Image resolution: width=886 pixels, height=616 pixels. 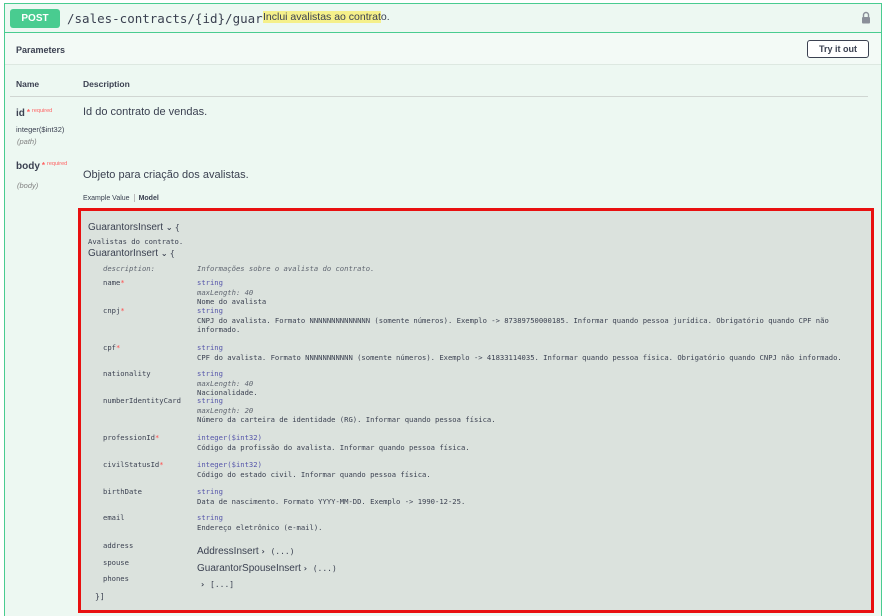 What do you see at coordinates (27, 141) in the screenshot?
I see `param-in-id: (path)` at bounding box center [27, 141].